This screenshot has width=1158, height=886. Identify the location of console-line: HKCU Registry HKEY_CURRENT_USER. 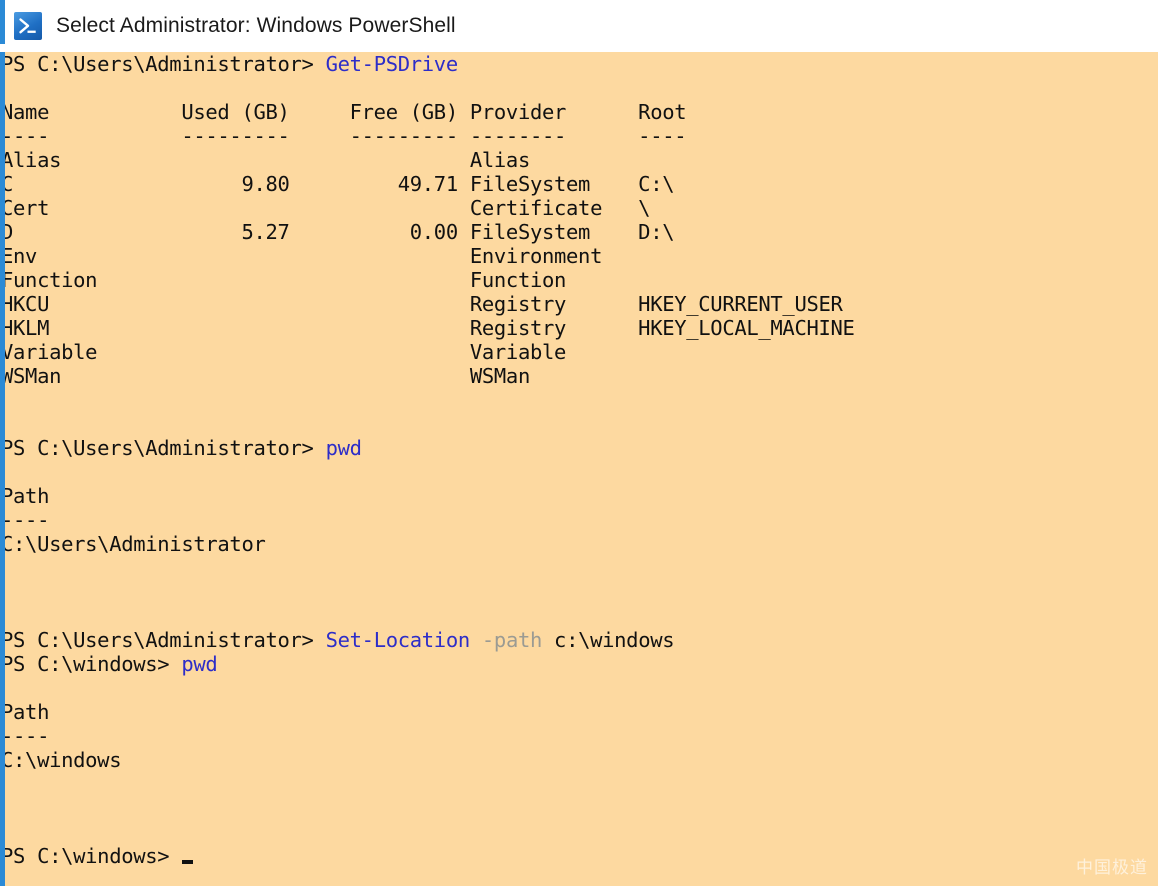
(422, 304).